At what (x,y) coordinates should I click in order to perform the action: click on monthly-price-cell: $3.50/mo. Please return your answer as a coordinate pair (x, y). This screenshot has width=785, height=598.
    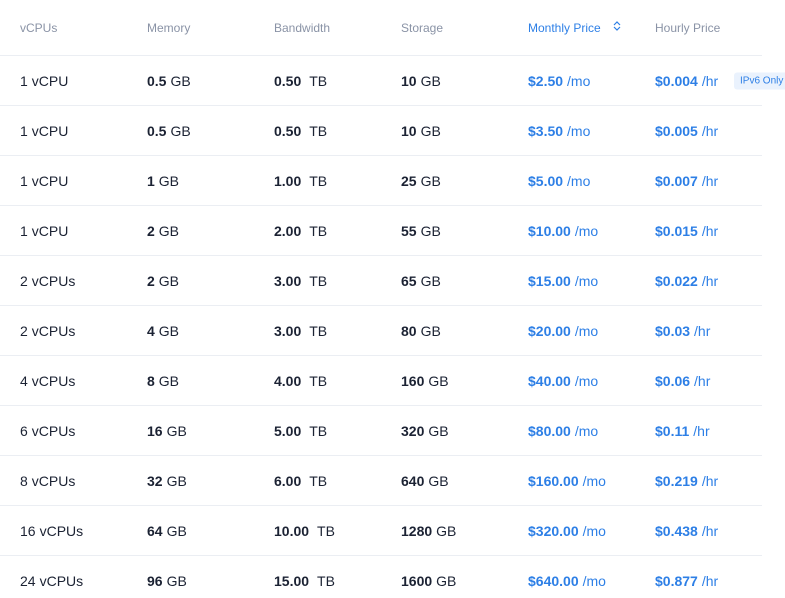
    Looking at the image, I should click on (559, 130).